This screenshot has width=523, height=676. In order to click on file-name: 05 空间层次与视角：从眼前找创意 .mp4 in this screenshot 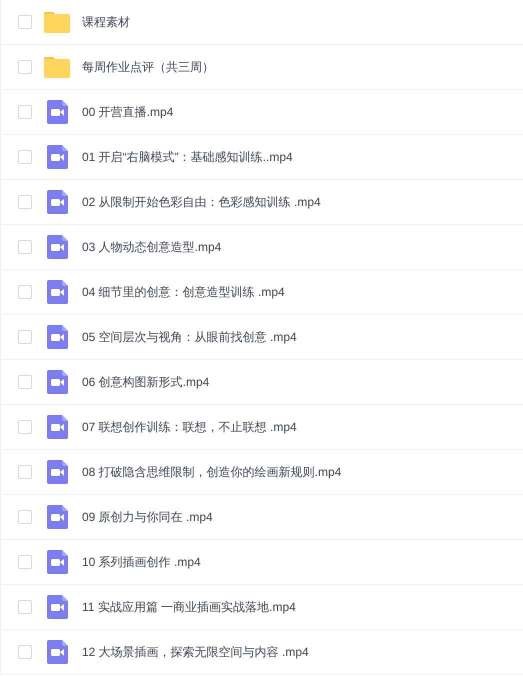, I will do `click(189, 337)`.